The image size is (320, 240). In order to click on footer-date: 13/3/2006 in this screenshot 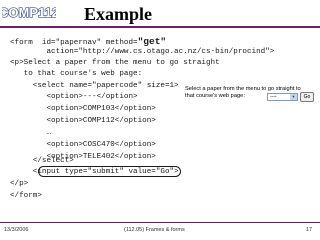, I will do `click(16, 230)`.